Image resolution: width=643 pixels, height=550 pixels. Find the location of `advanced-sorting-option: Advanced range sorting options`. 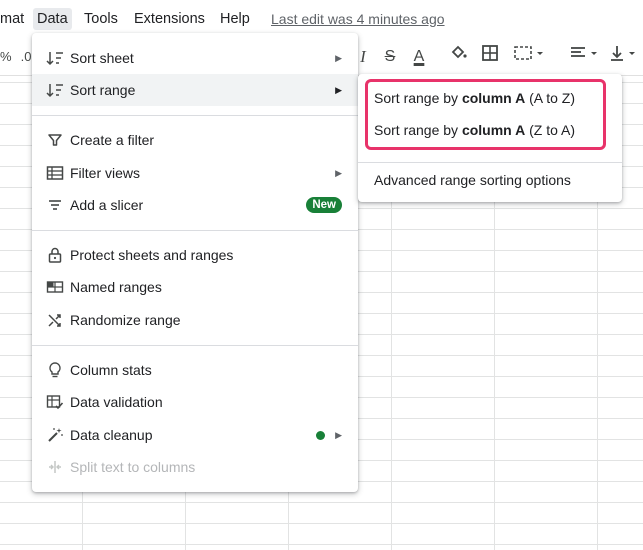

advanced-sorting-option: Advanced range sorting options is located at coordinates (490, 180).